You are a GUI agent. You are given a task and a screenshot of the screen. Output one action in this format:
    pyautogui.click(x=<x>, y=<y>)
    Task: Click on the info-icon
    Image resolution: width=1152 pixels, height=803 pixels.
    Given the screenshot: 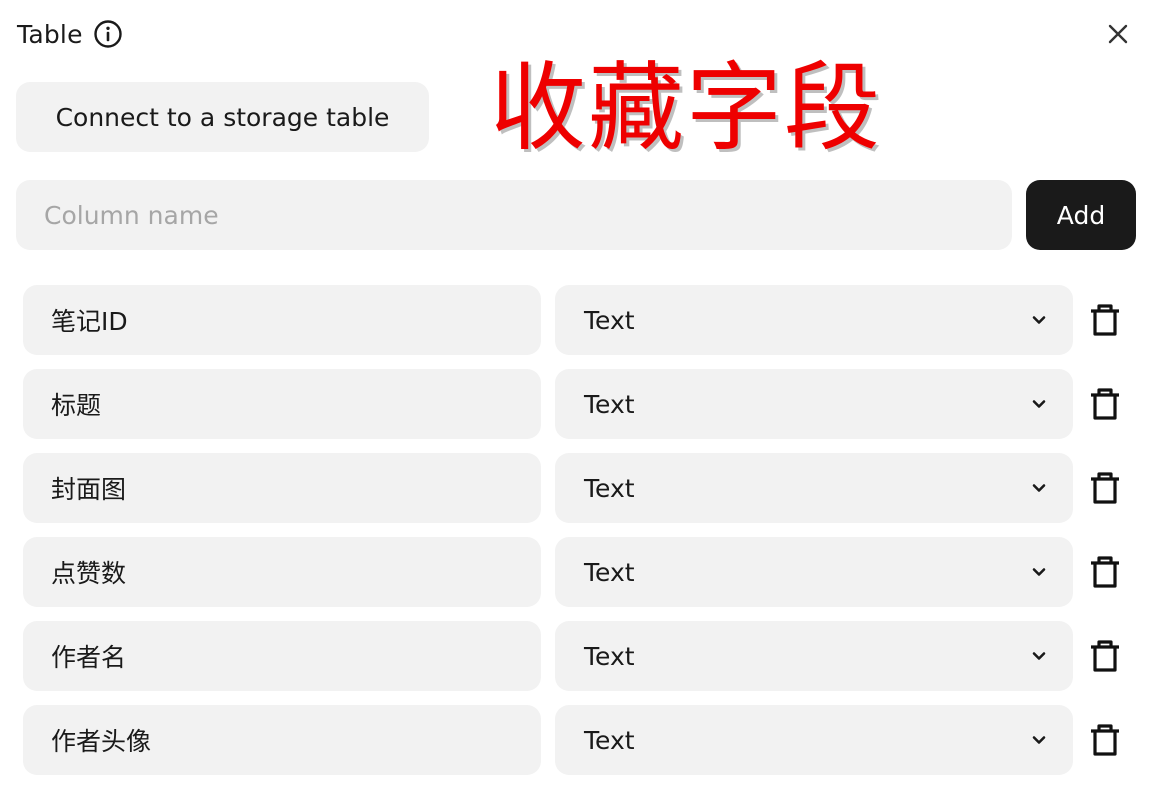 What is the action you would take?
    pyautogui.click(x=108, y=34)
    